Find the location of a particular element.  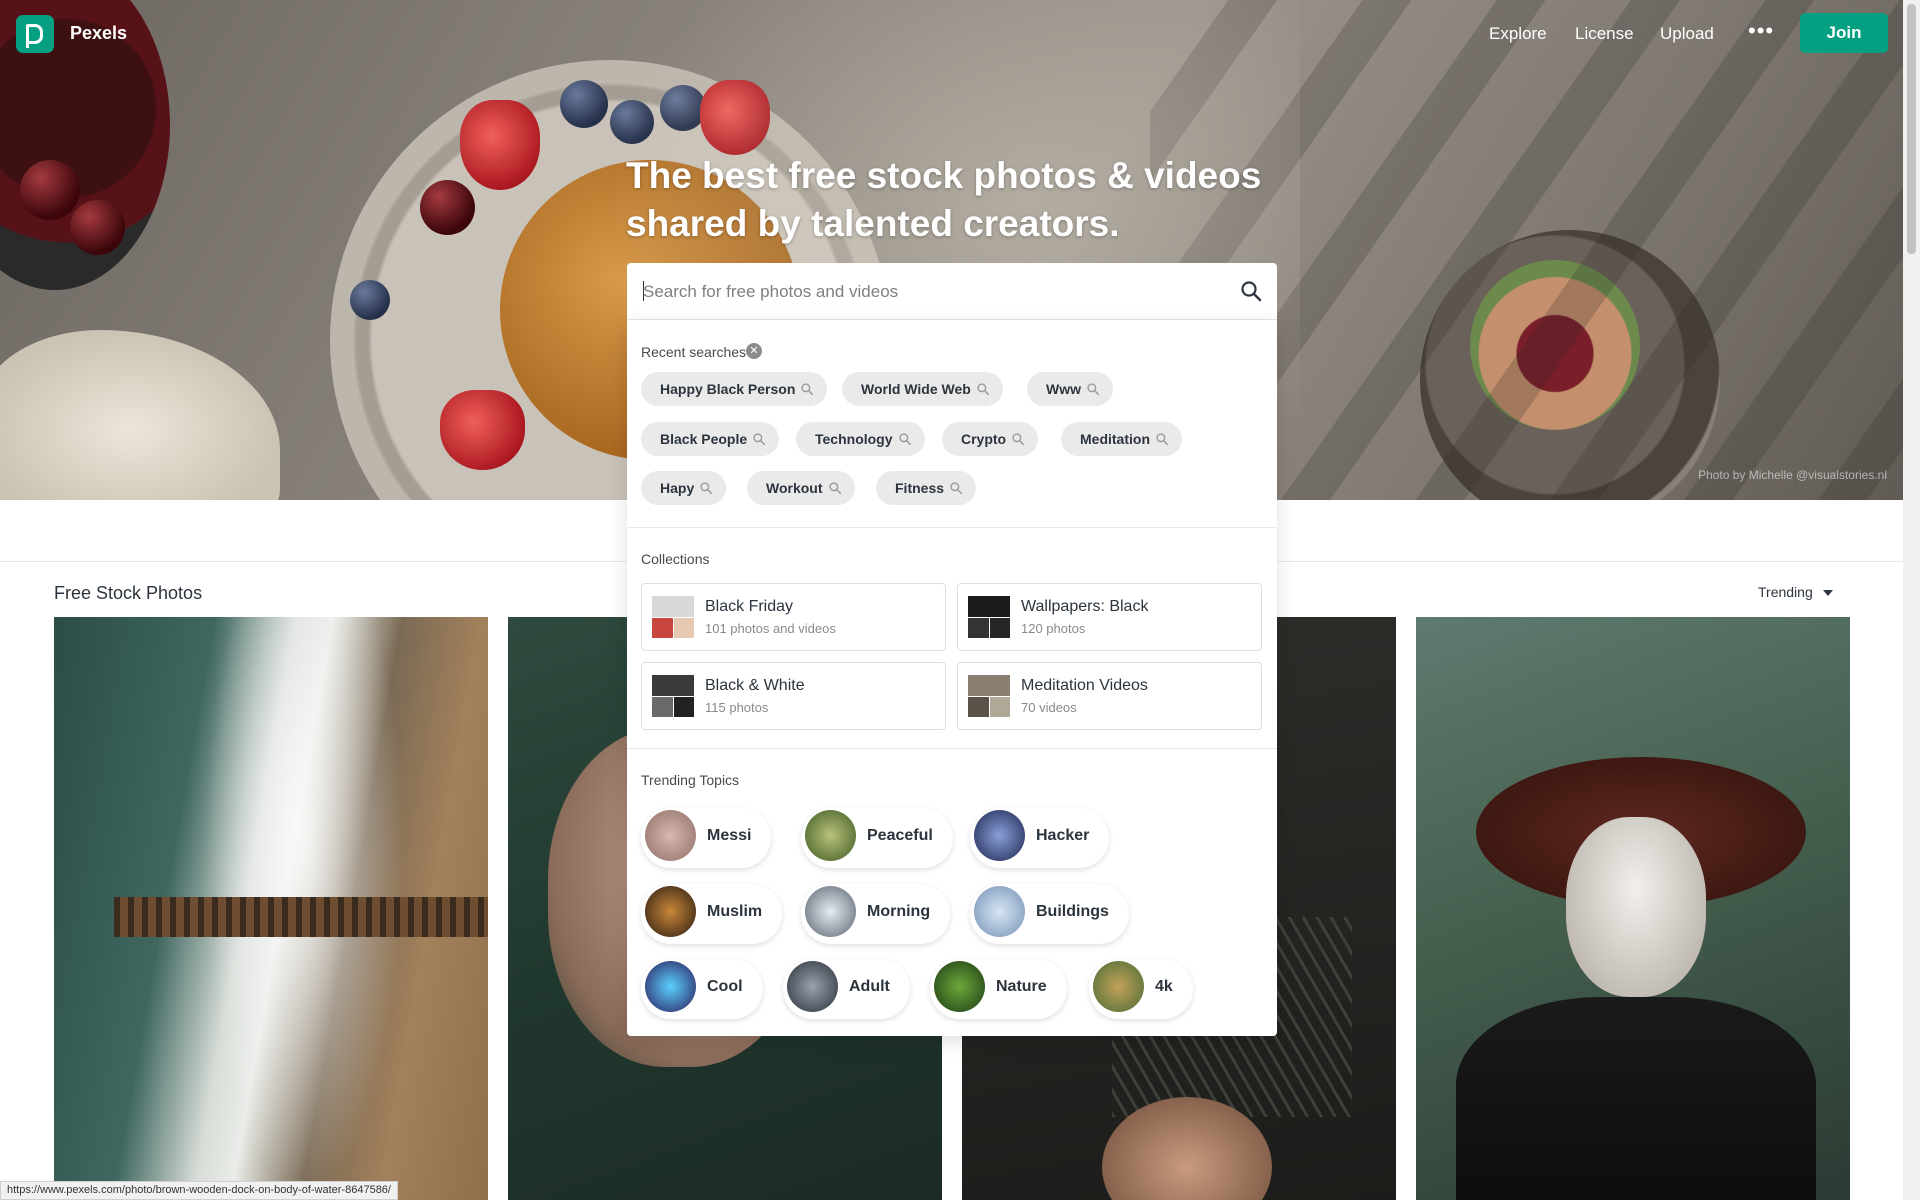

trending-topic-pill: Nature is located at coordinates (998, 989).